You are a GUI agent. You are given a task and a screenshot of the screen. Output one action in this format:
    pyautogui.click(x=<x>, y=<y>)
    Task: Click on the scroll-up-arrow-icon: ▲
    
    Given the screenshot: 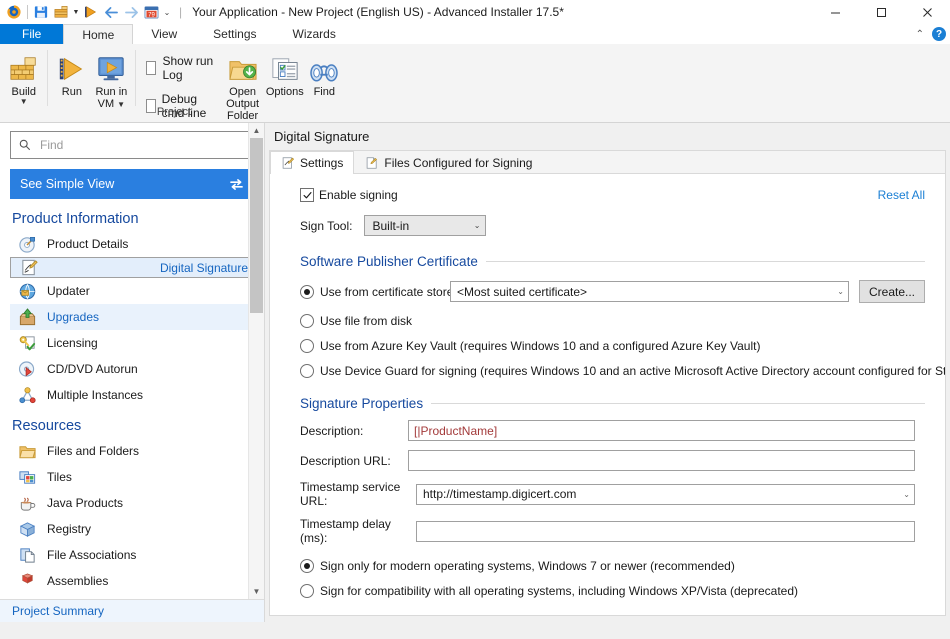 What is the action you would take?
    pyautogui.click(x=256, y=130)
    